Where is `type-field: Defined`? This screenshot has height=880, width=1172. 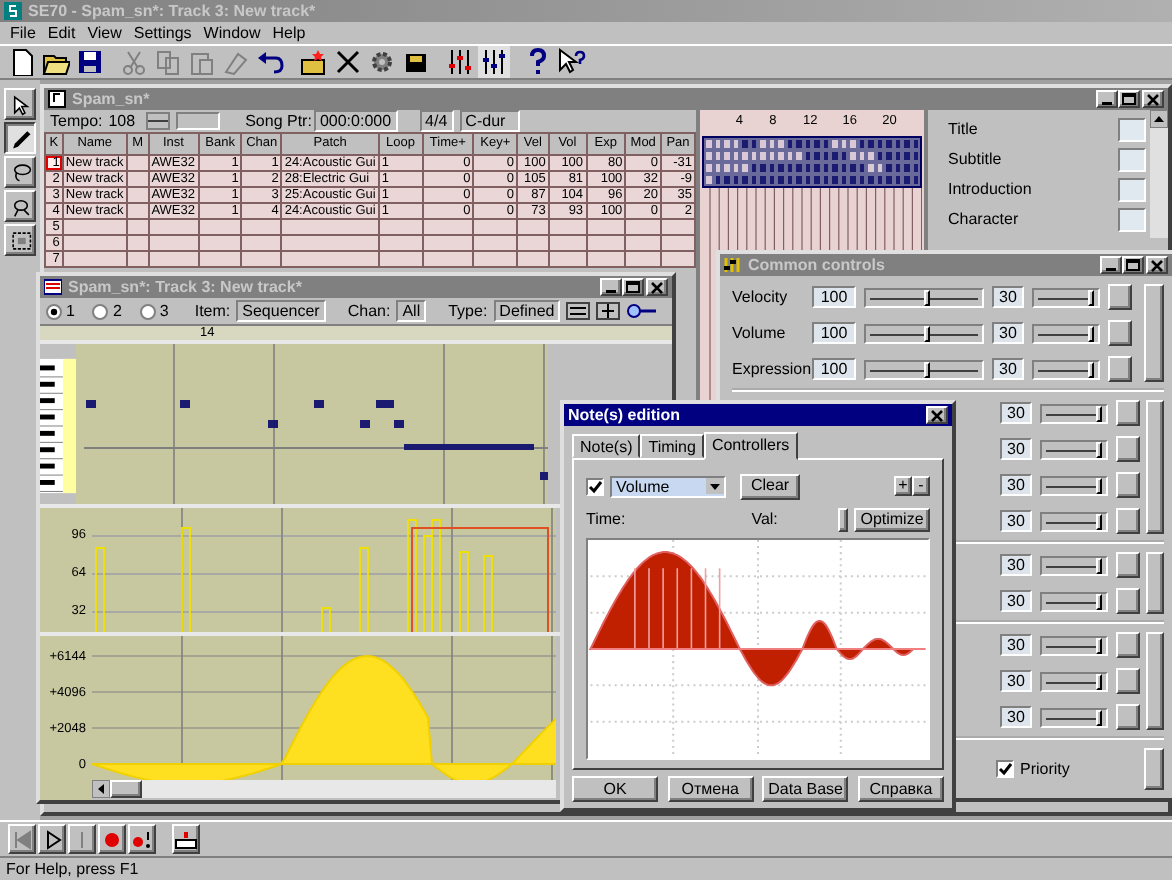
type-field: Defined is located at coordinates (527, 311).